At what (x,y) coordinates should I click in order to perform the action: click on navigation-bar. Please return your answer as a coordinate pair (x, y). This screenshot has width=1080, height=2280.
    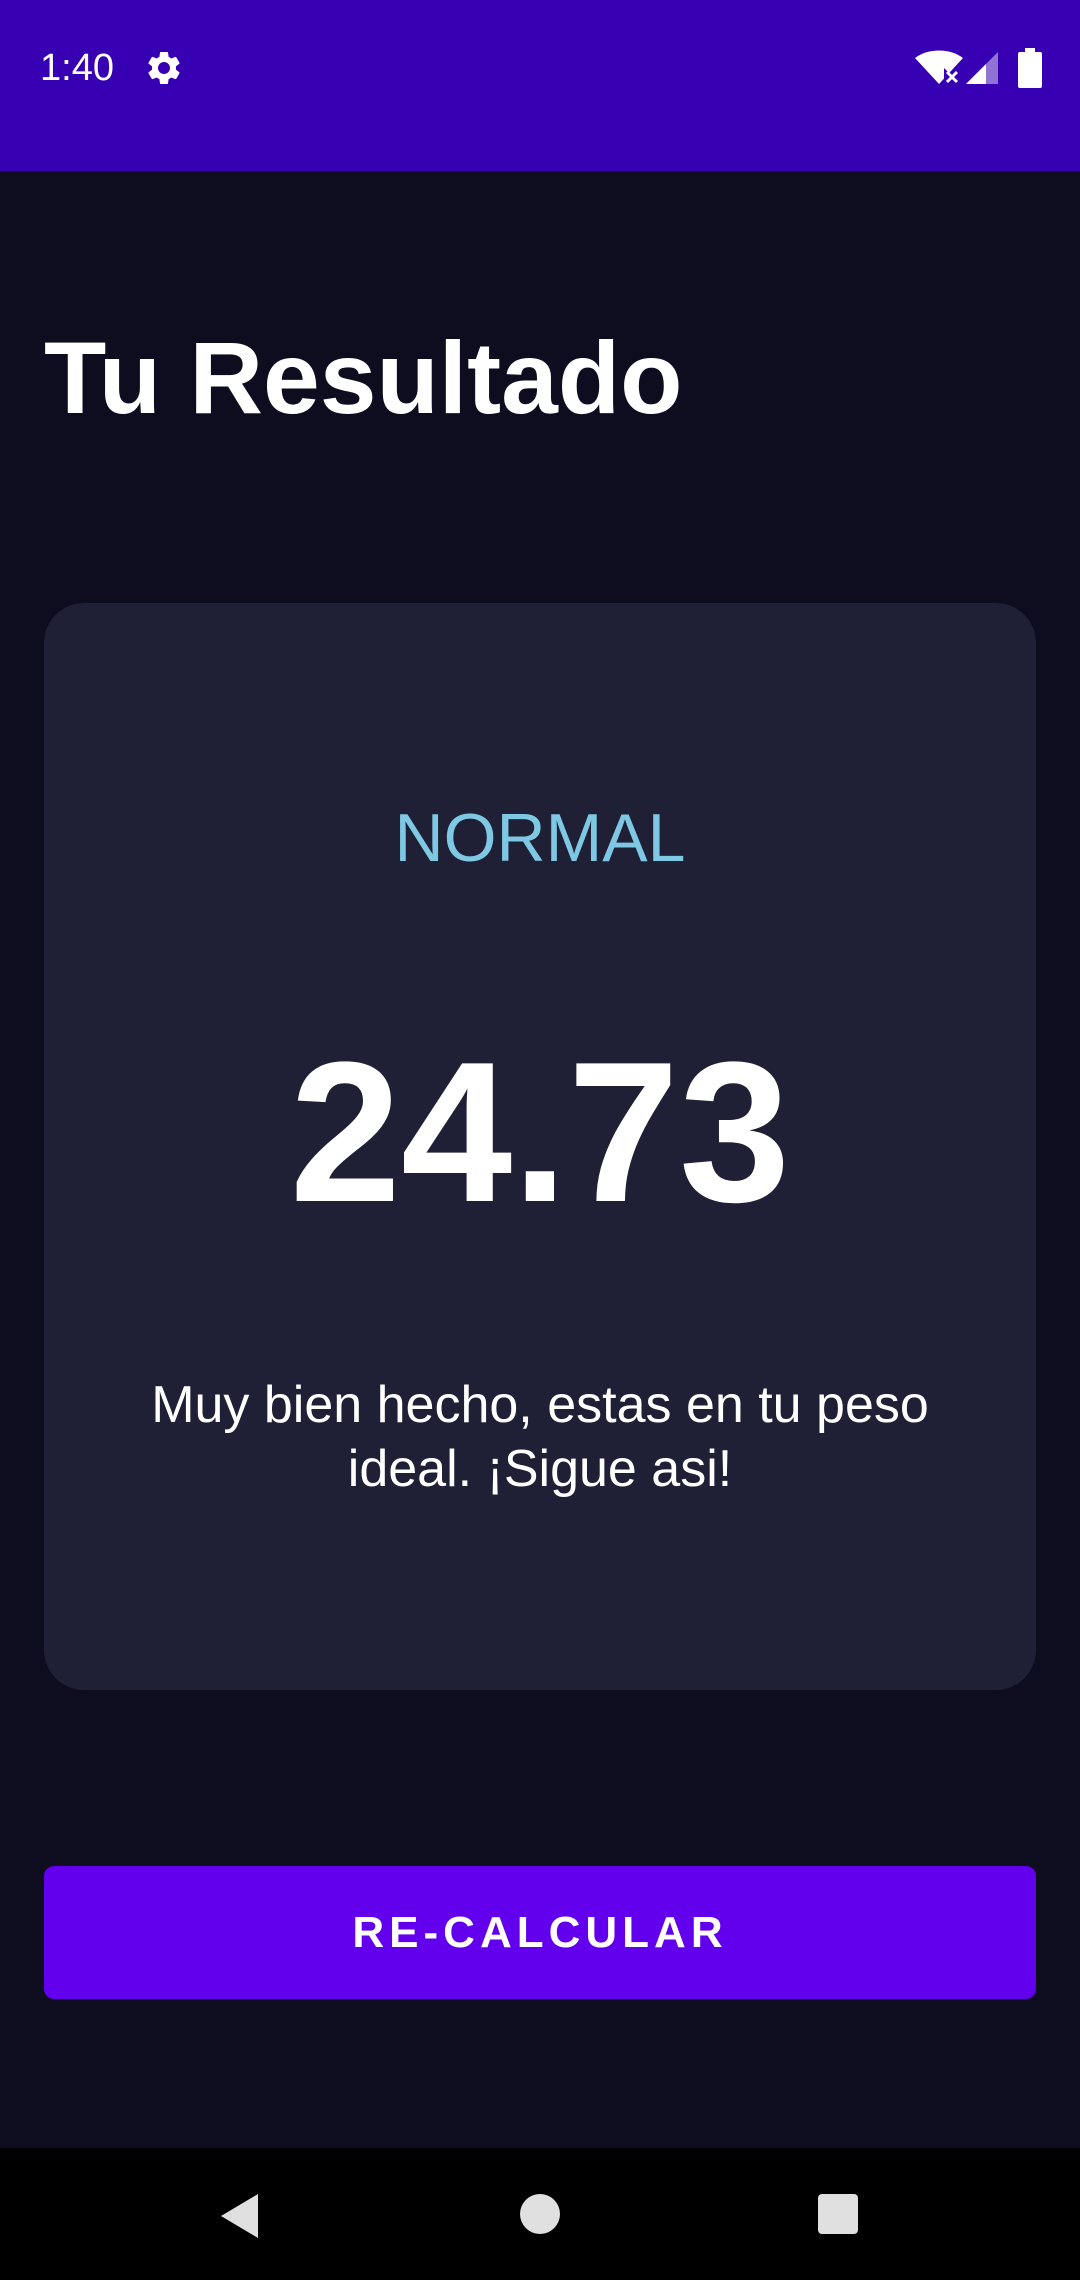
    Looking at the image, I should click on (540, 2214).